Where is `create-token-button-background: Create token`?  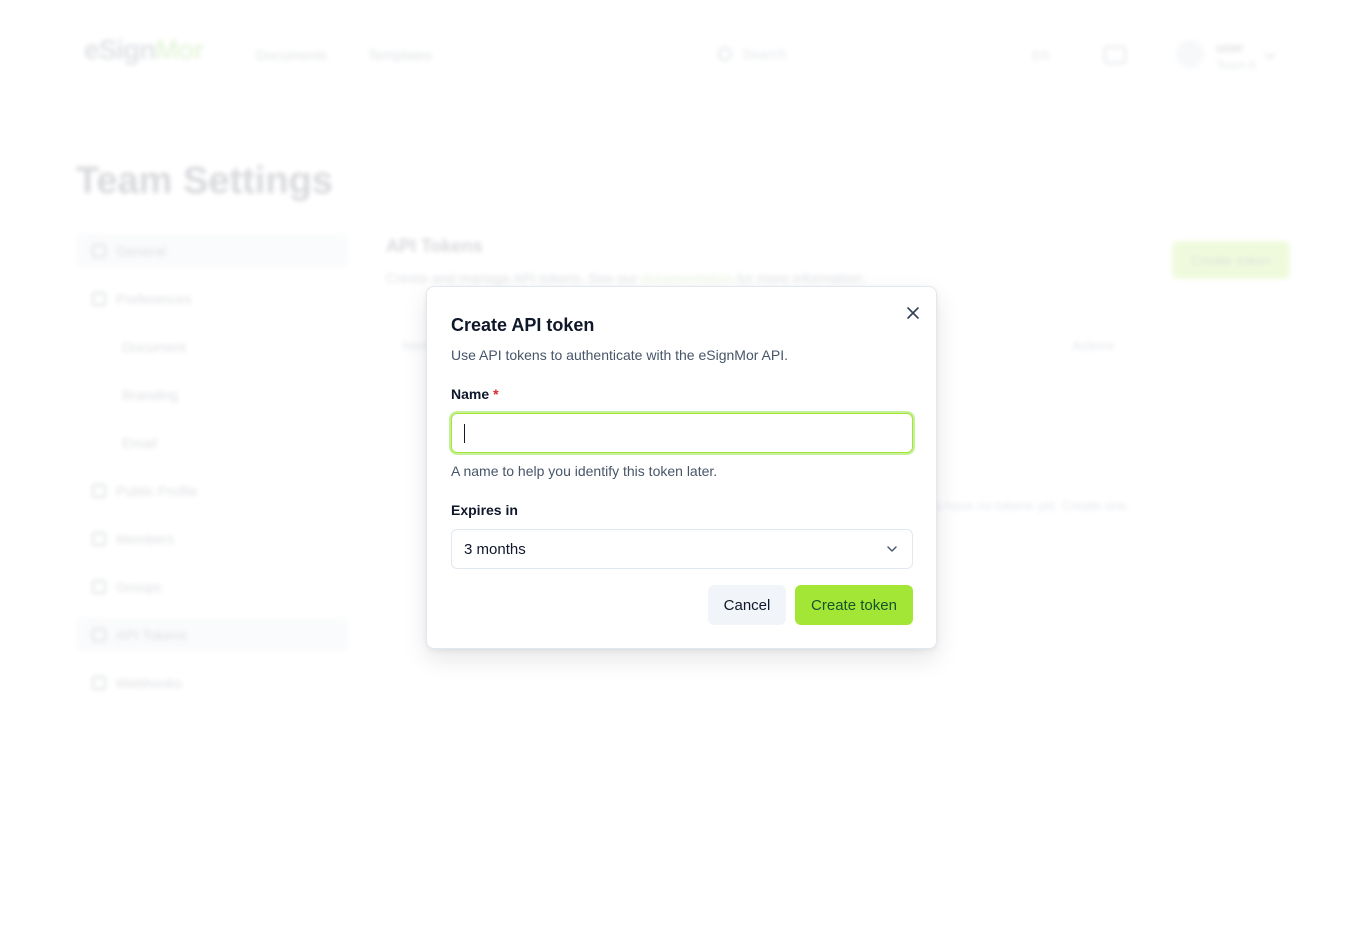
create-token-button-background: Create token is located at coordinates (1231, 260).